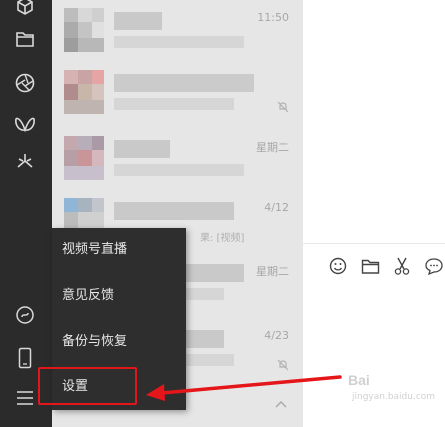 The height and width of the screenshot is (427, 445). I want to click on annotation-arrow, so click(244, 388).